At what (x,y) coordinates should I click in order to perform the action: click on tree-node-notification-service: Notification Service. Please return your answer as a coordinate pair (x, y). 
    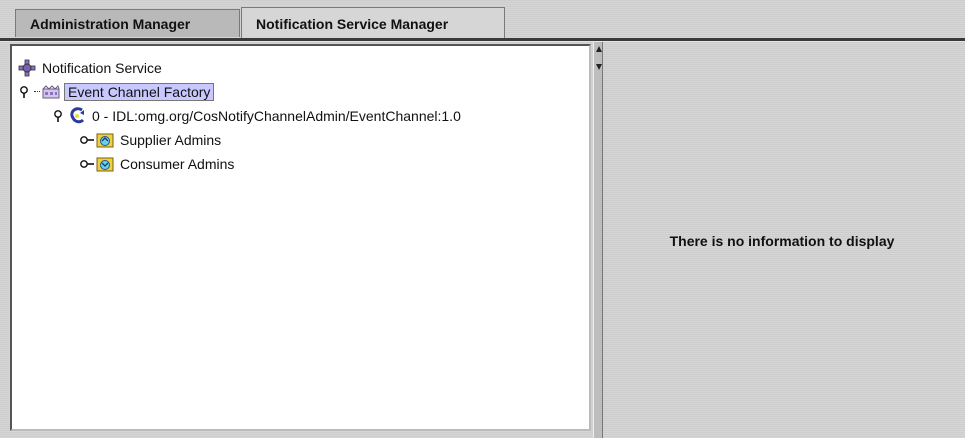
    Looking at the image, I should click on (91, 68).